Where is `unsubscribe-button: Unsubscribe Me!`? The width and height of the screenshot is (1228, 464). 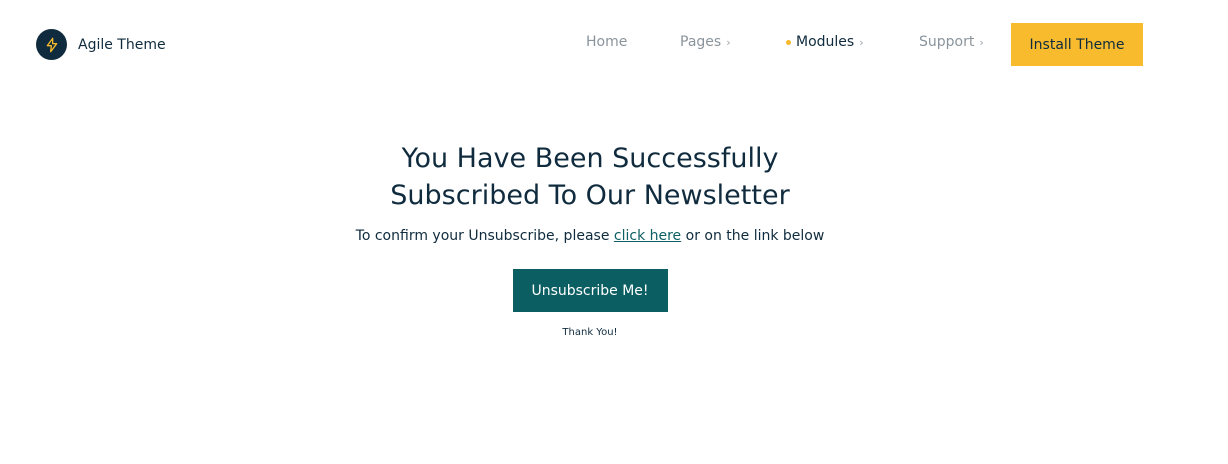
unsubscribe-button: Unsubscribe Me! is located at coordinates (590, 290).